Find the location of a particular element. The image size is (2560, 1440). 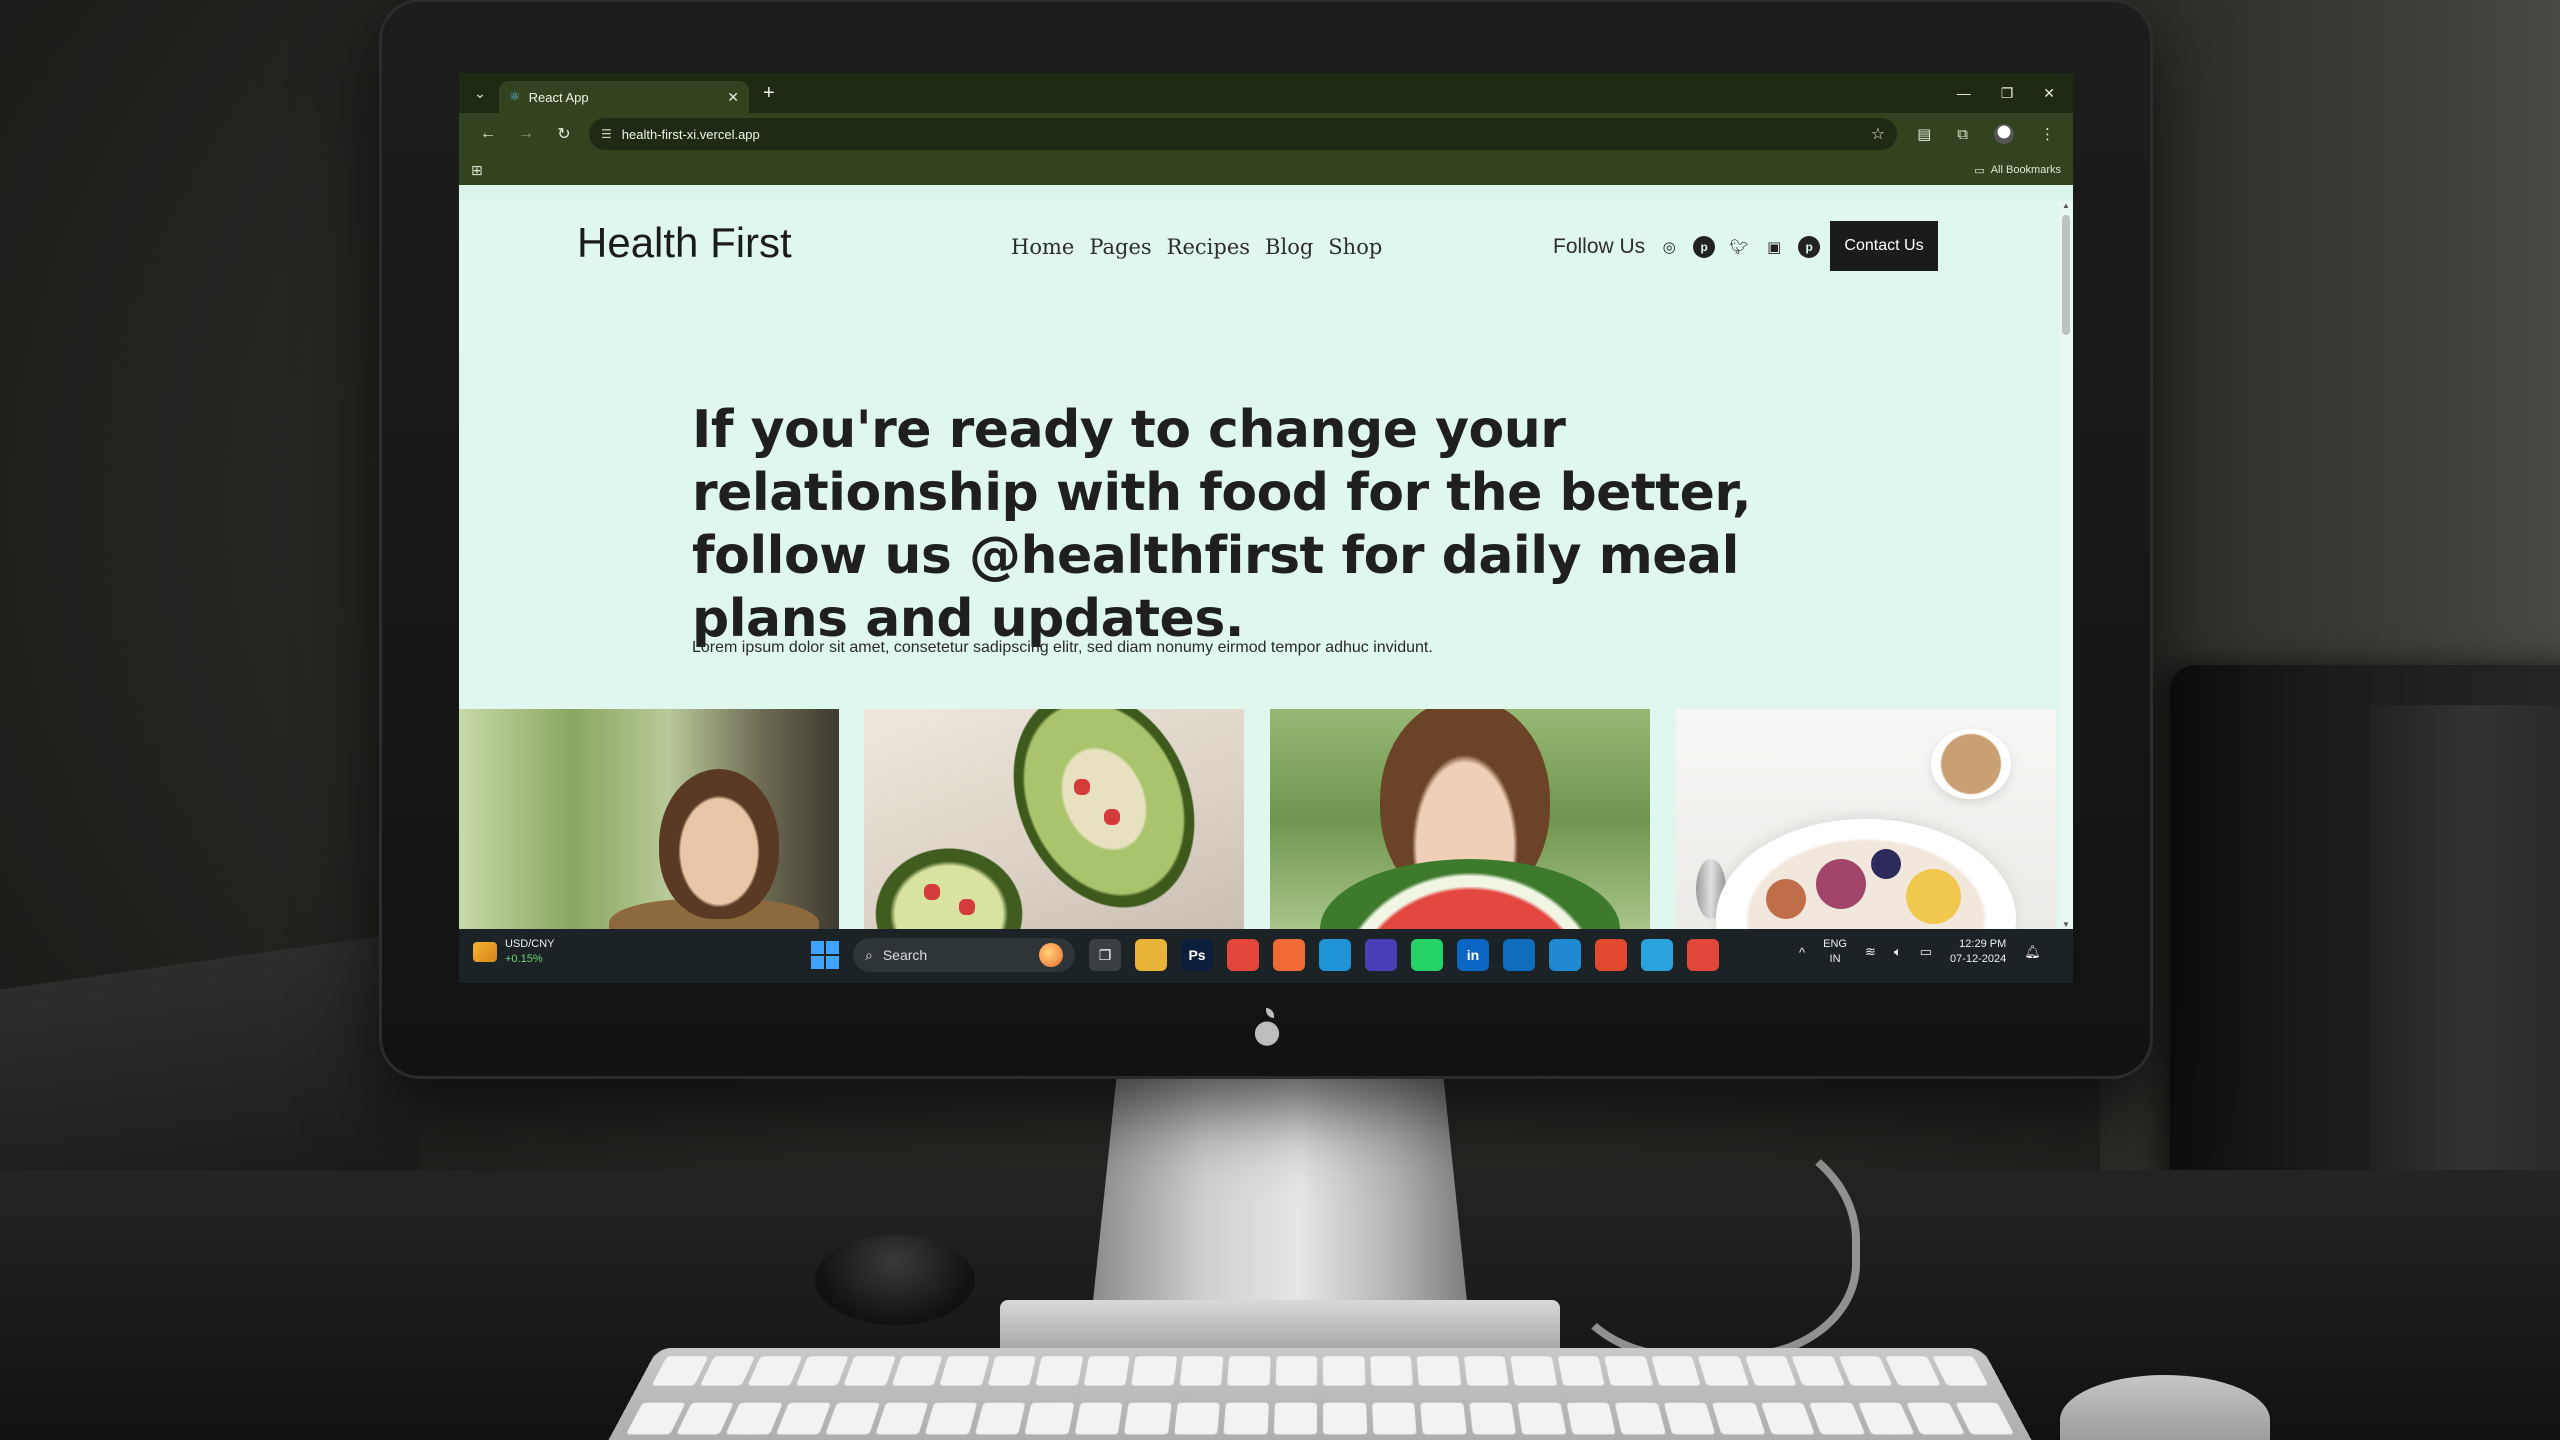

system-tray: ^ ENG IN ≋ 🔈︎ ▭ 12:29 PM 07-12-2024 🔔︎ is located at coordinates (1920, 952).